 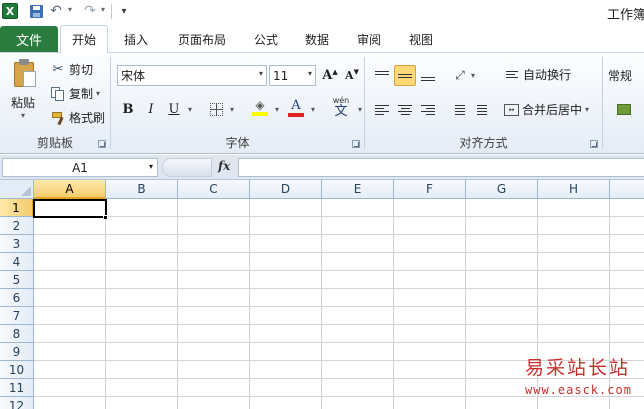 What do you see at coordinates (17, 280) in the screenshot?
I see `row-header: 5` at bounding box center [17, 280].